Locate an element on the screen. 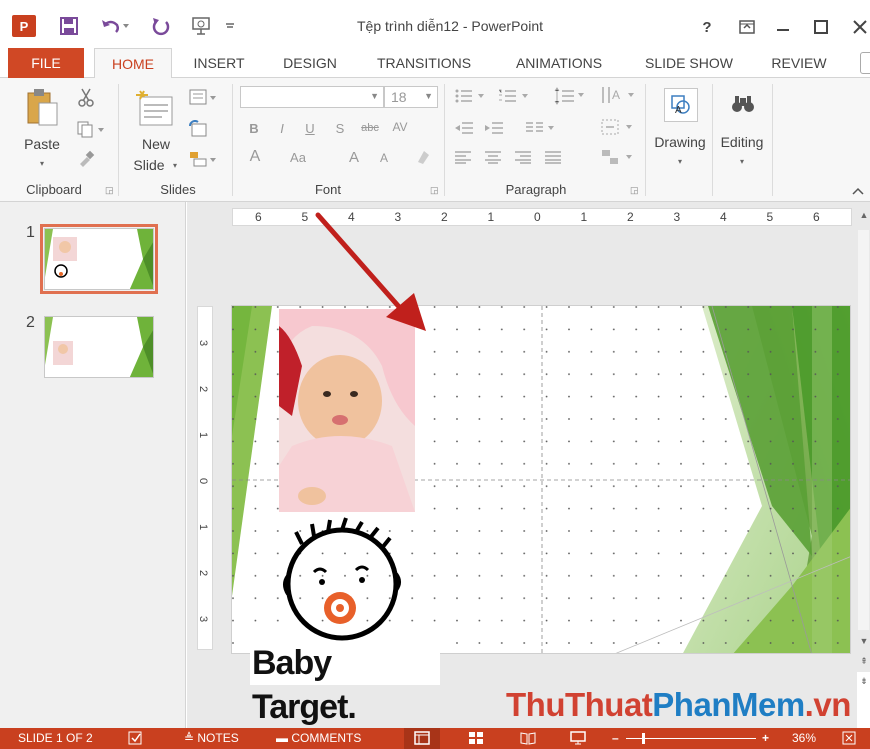 The width and height of the screenshot is (870, 749). save-icon is located at coordinates (69, 26).